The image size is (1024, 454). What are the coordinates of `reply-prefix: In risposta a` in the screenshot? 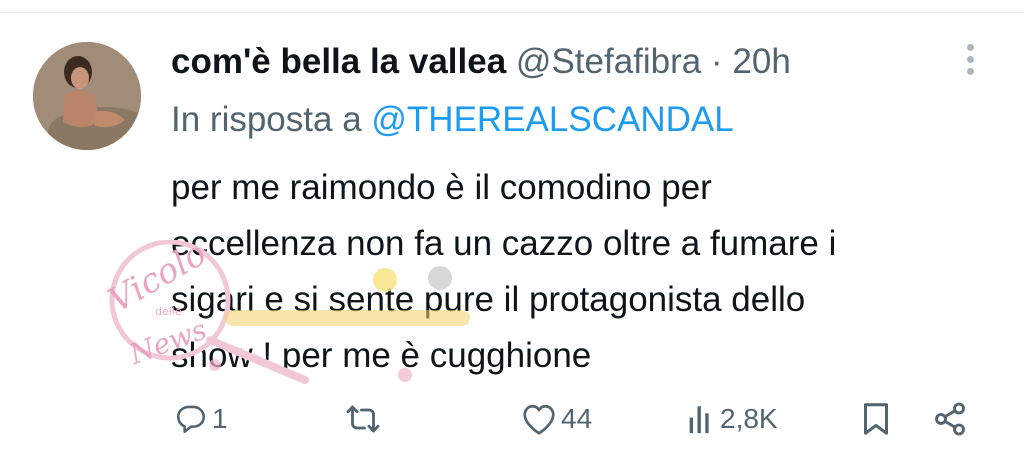 It's located at (266, 119).